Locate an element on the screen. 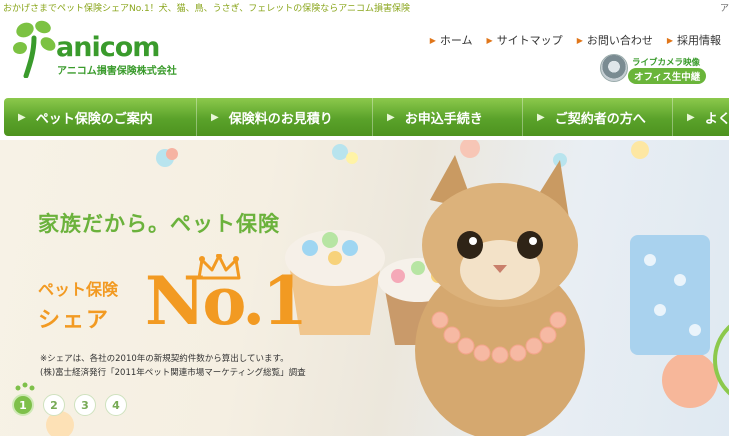 The image size is (729, 436). slide-page-2: 2 is located at coordinates (54, 405).